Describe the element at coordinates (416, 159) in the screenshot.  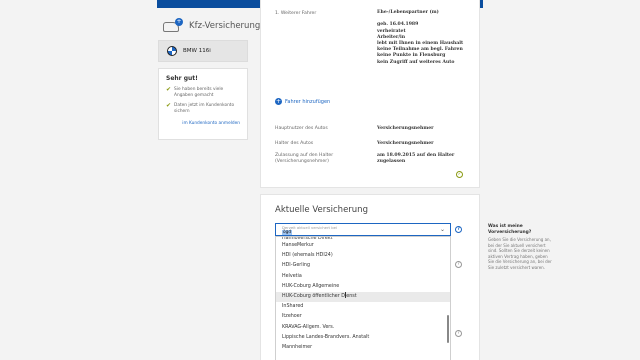
I see `registration-value: am 18.09.2015 auf den Halter zugelassen` at that location.